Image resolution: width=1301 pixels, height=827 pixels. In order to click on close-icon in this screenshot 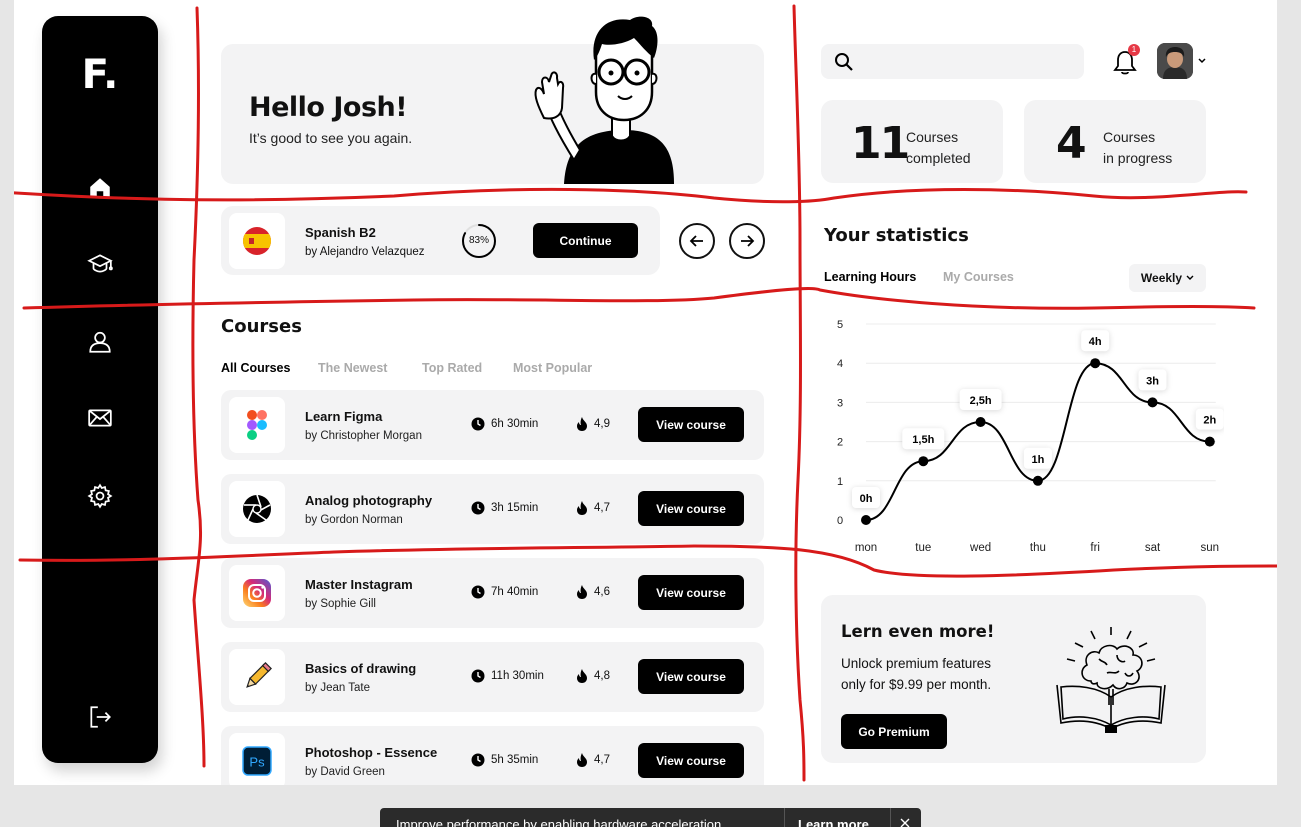, I will do `click(905, 822)`.